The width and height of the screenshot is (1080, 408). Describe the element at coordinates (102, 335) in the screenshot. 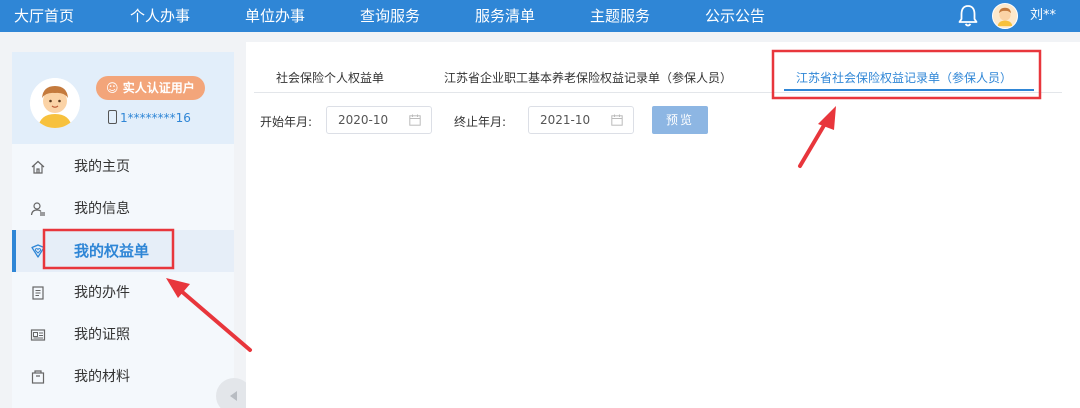

I see `sidebar-item-label: 我的证照` at that location.